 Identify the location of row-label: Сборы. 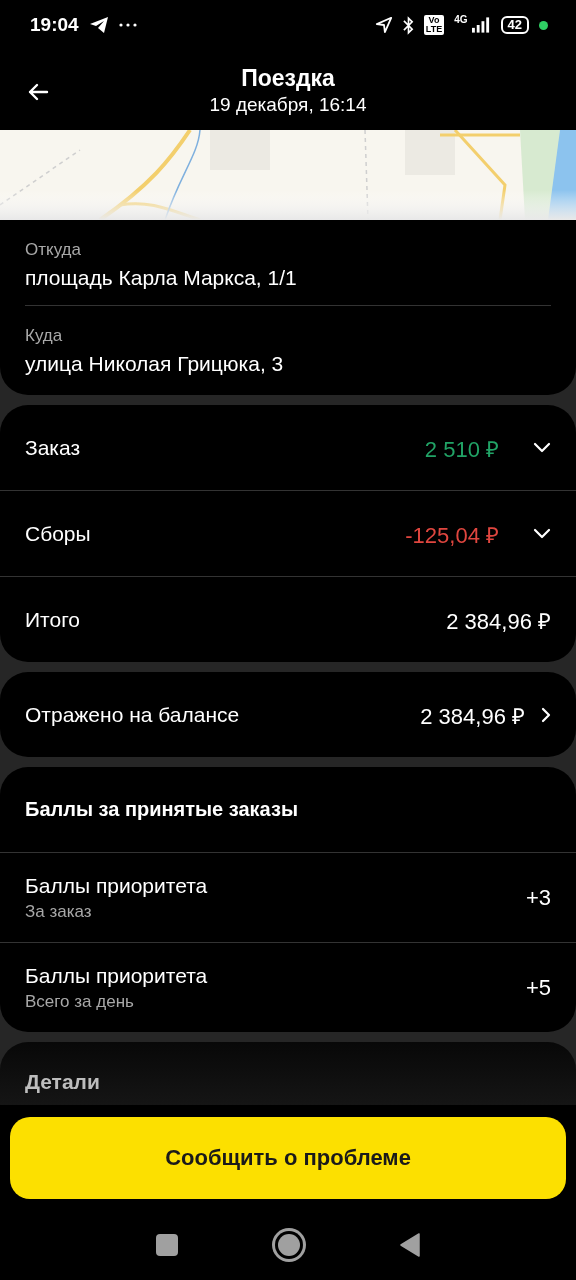
(58, 533).